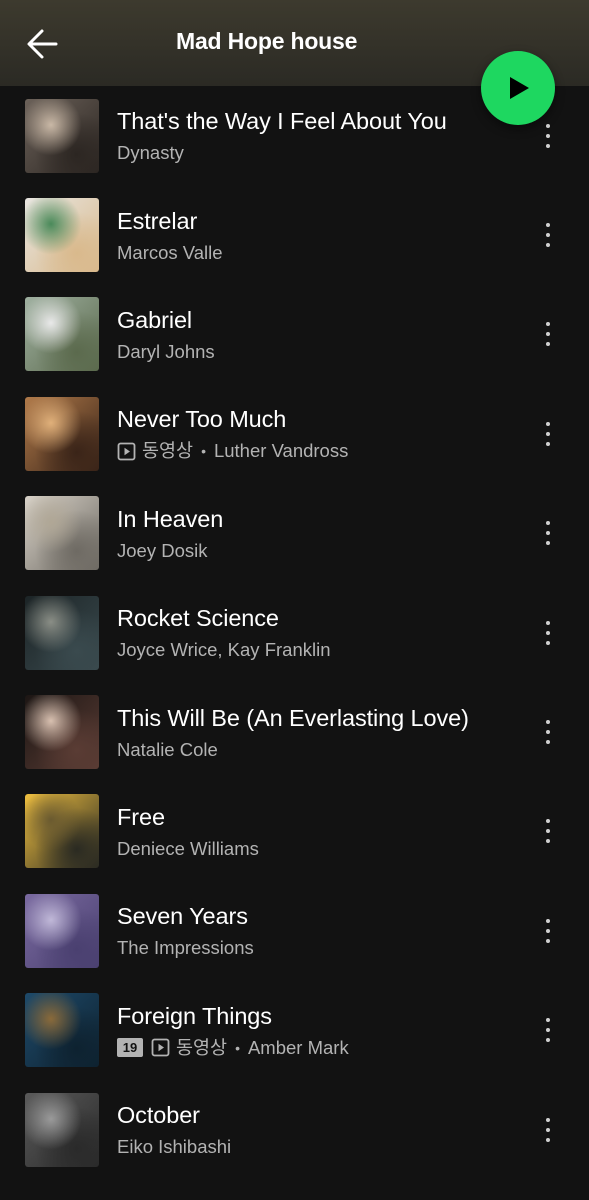 This screenshot has height=1200, width=589. I want to click on track-artist: Joyce Wrice, Kay Franklin, so click(224, 650).